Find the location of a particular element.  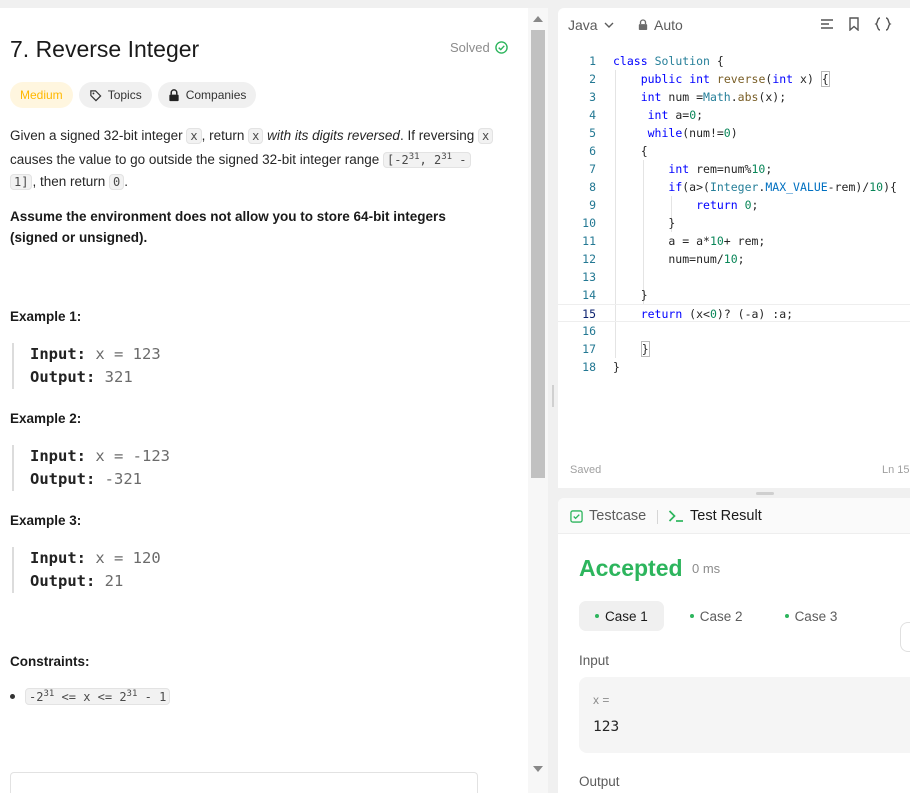

example-3-block: Input: x = 120 Output: 21 is located at coordinates (86, 570).